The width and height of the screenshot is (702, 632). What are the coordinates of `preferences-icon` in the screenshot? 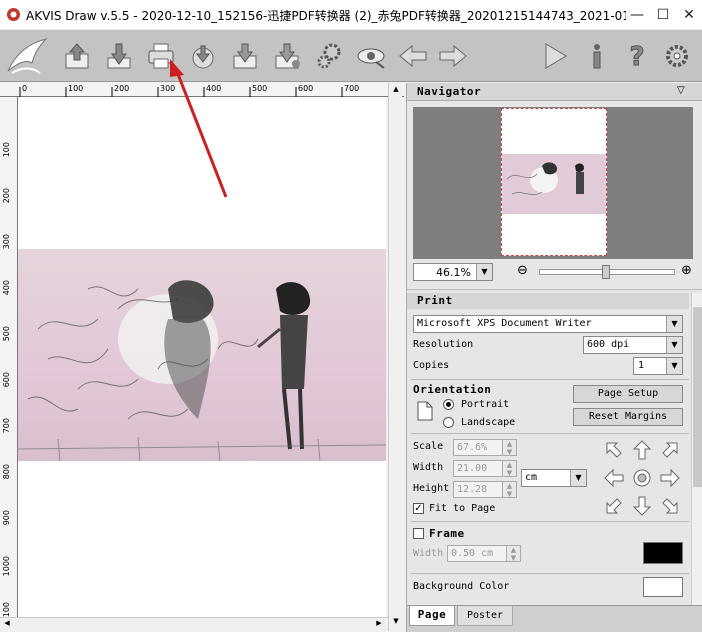 It's located at (677, 56).